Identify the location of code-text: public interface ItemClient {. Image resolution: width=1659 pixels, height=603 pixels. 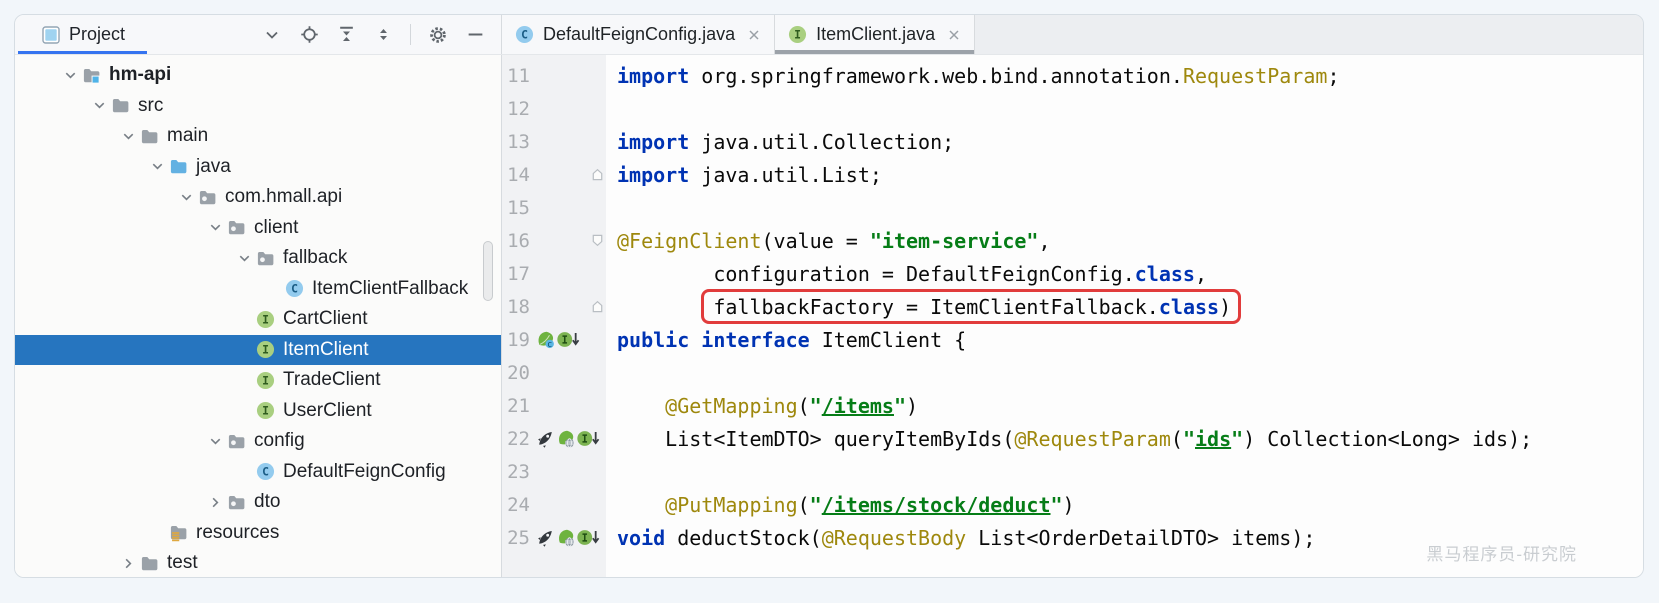
(786, 340).